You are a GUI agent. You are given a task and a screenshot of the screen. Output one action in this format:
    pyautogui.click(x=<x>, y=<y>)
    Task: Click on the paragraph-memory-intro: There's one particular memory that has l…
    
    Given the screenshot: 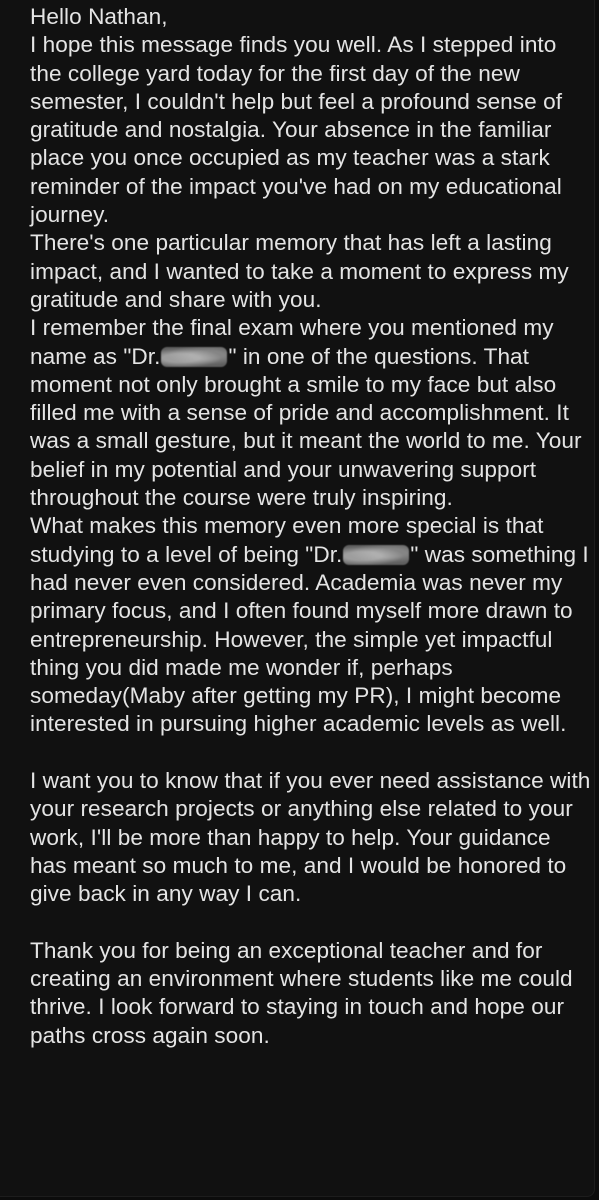 What is the action you would take?
    pyautogui.click(x=299, y=271)
    